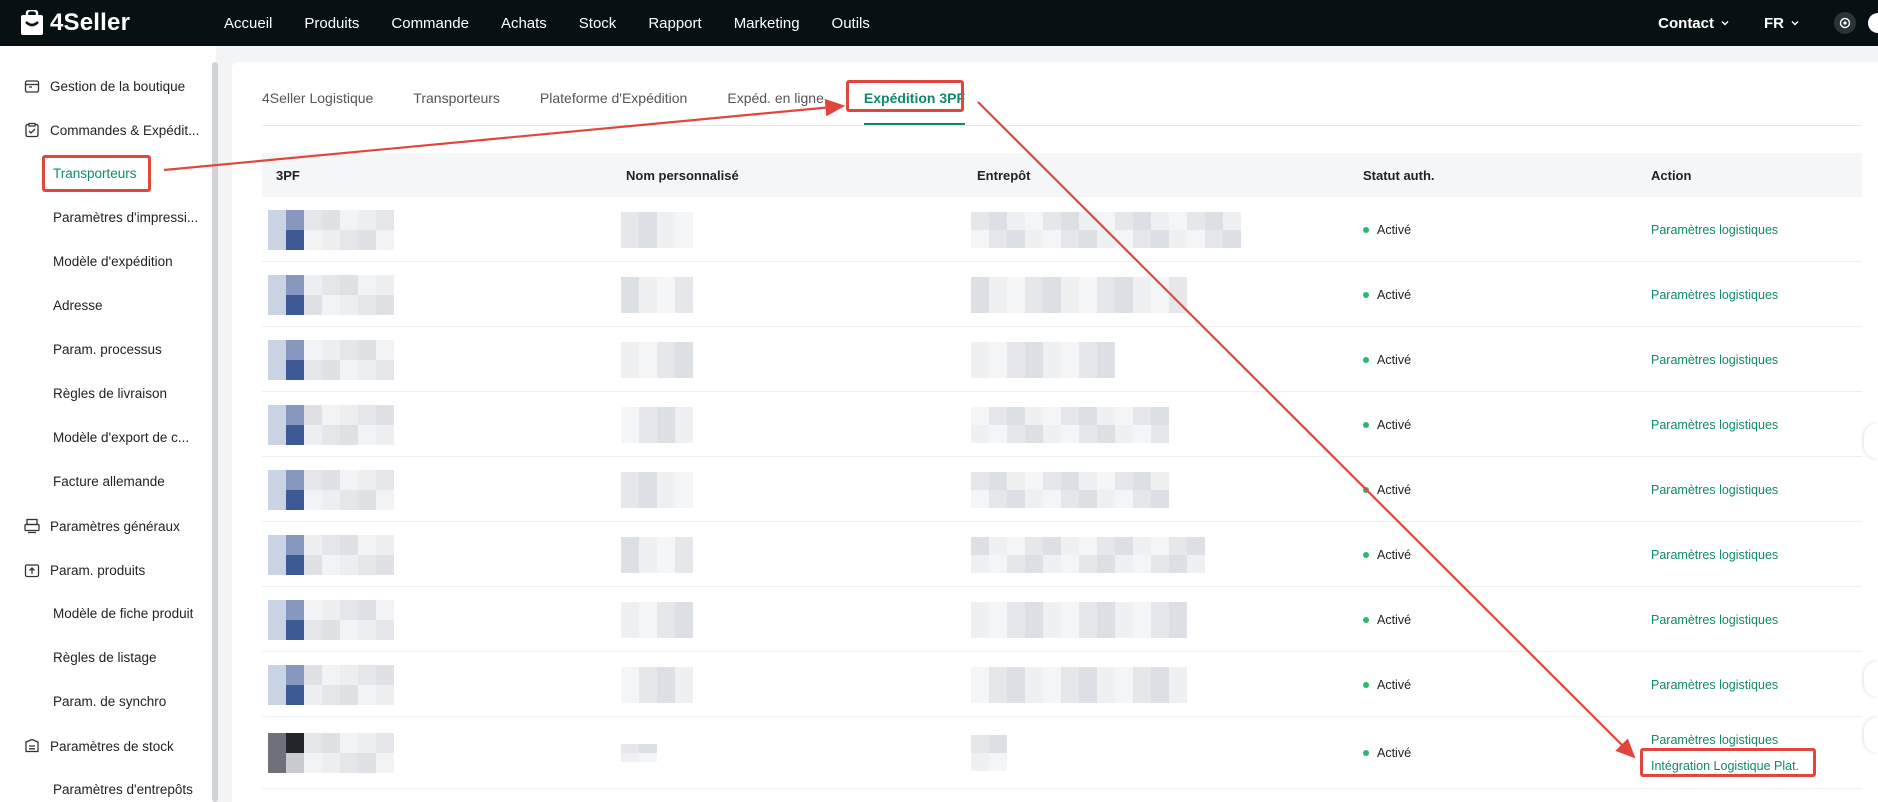 This screenshot has height=802, width=1878. I want to click on tab-transporteurs: Transporteurs, so click(456, 107).